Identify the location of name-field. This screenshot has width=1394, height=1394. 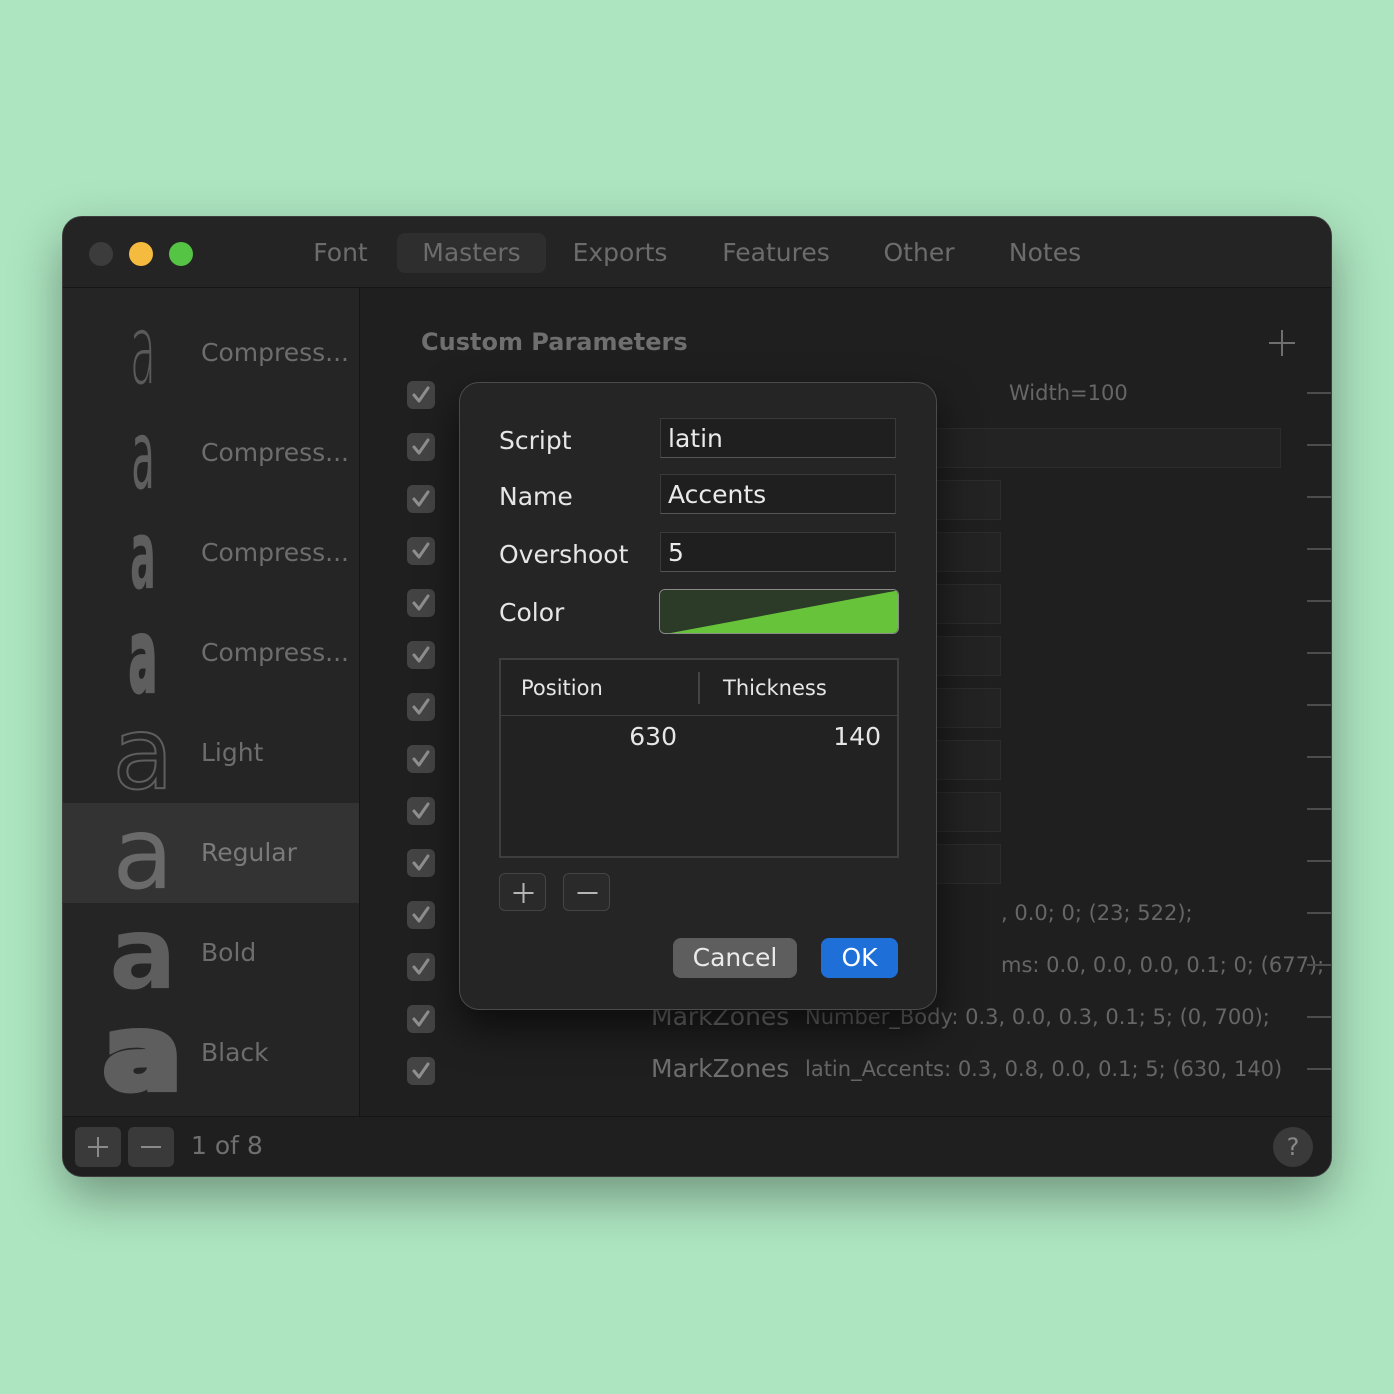
(778, 494).